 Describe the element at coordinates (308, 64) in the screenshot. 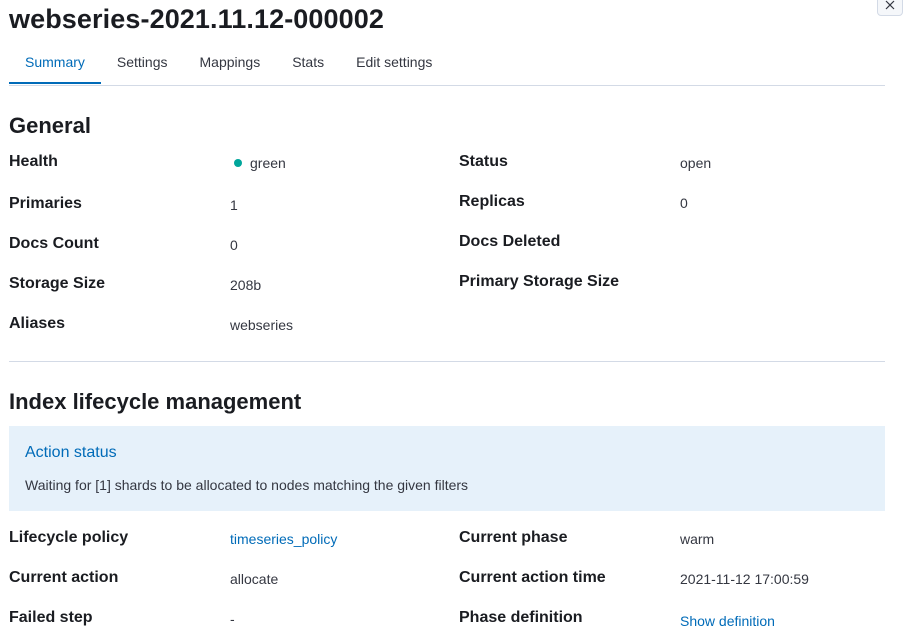

I see `tab-stats: Stats` at that location.